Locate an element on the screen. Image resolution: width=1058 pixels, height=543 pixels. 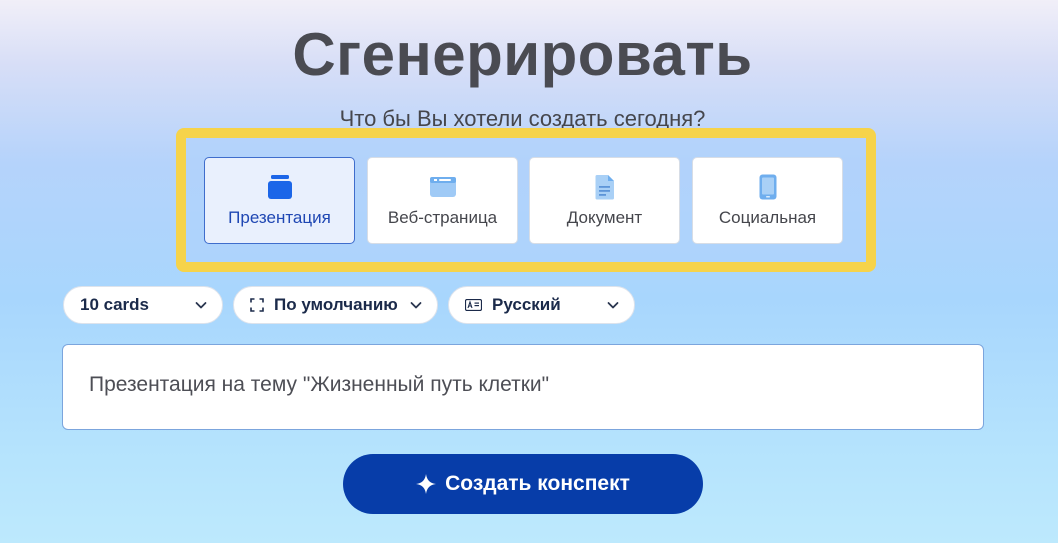
type-card-document: Документ is located at coordinates (604, 200).